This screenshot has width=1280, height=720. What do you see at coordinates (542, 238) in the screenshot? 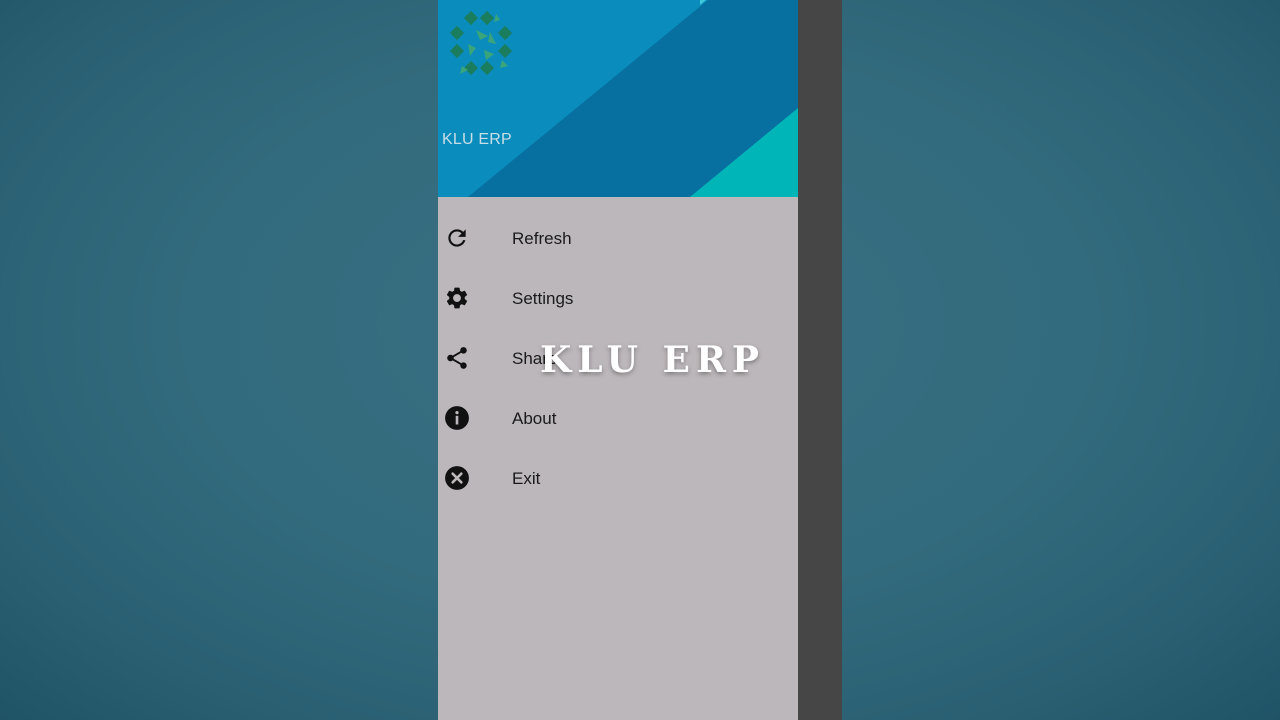
I see `menu-item-label: Refresh` at bounding box center [542, 238].